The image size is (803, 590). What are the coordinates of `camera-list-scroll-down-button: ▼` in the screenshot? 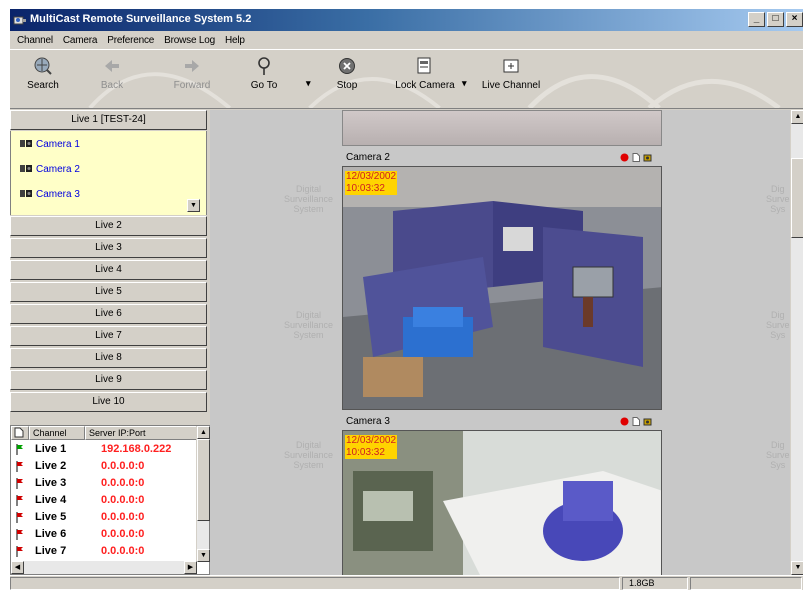 It's located at (193, 205).